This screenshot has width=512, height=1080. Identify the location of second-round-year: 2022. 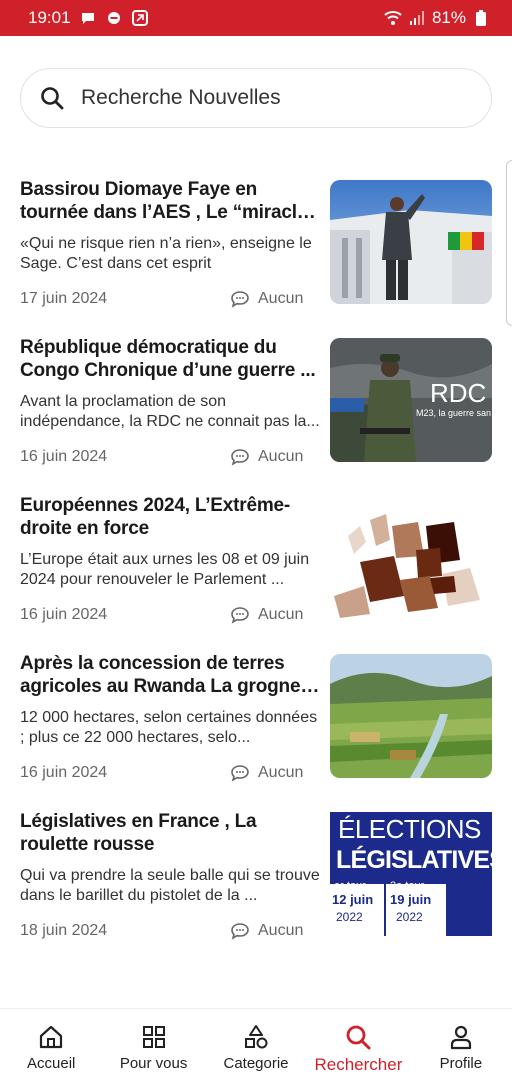
(409, 917).